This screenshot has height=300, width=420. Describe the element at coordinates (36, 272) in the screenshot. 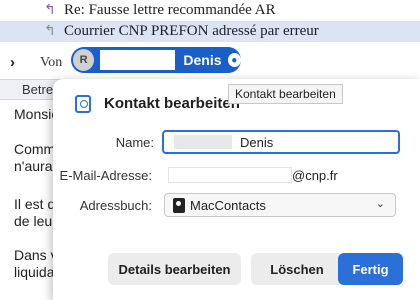

I see `body-line: liquidat` at that location.